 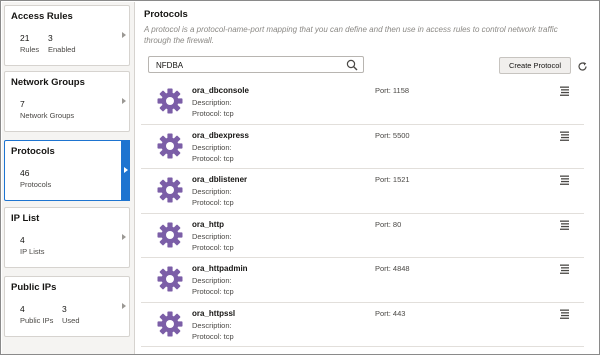 What do you see at coordinates (220, 268) in the screenshot?
I see `protocol-name: ora_httpadmin` at bounding box center [220, 268].